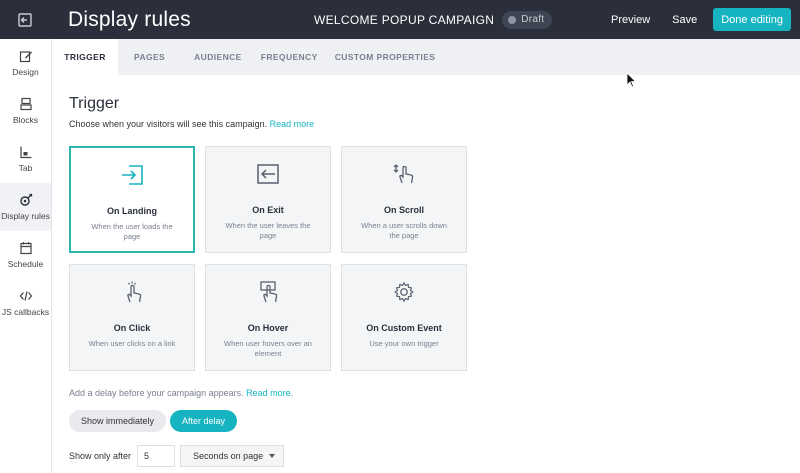  I want to click on sidebar-item-display-rules: Display rules, so click(25, 207).